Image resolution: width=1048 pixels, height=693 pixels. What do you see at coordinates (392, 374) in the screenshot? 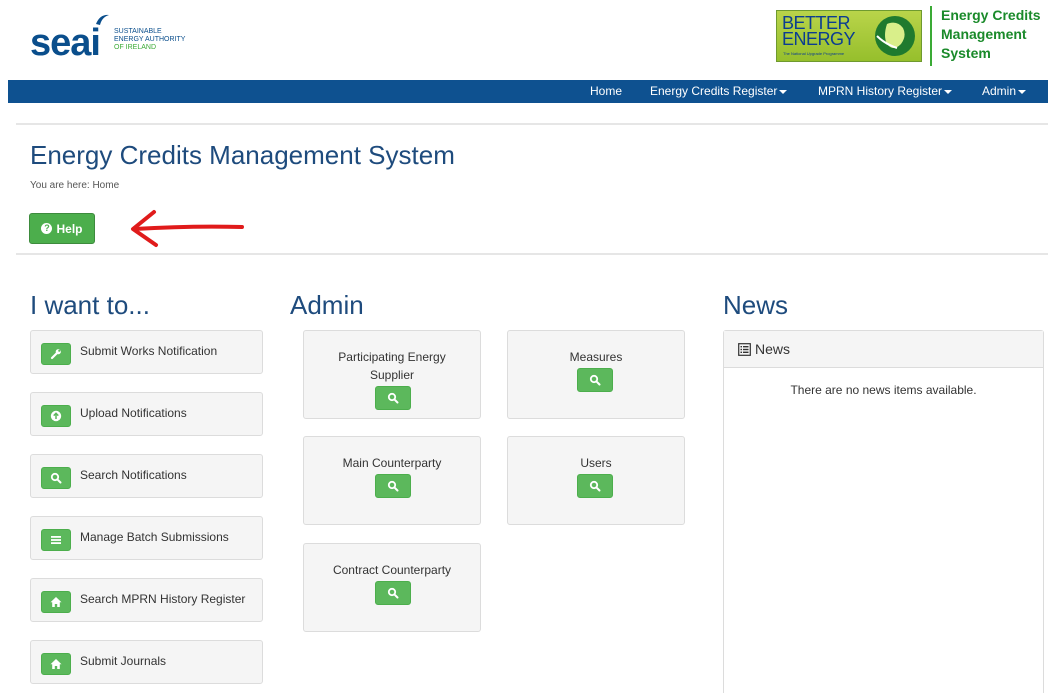
I see `admin-participating-energy-supplier-panel: Participating Energy Supplier` at bounding box center [392, 374].